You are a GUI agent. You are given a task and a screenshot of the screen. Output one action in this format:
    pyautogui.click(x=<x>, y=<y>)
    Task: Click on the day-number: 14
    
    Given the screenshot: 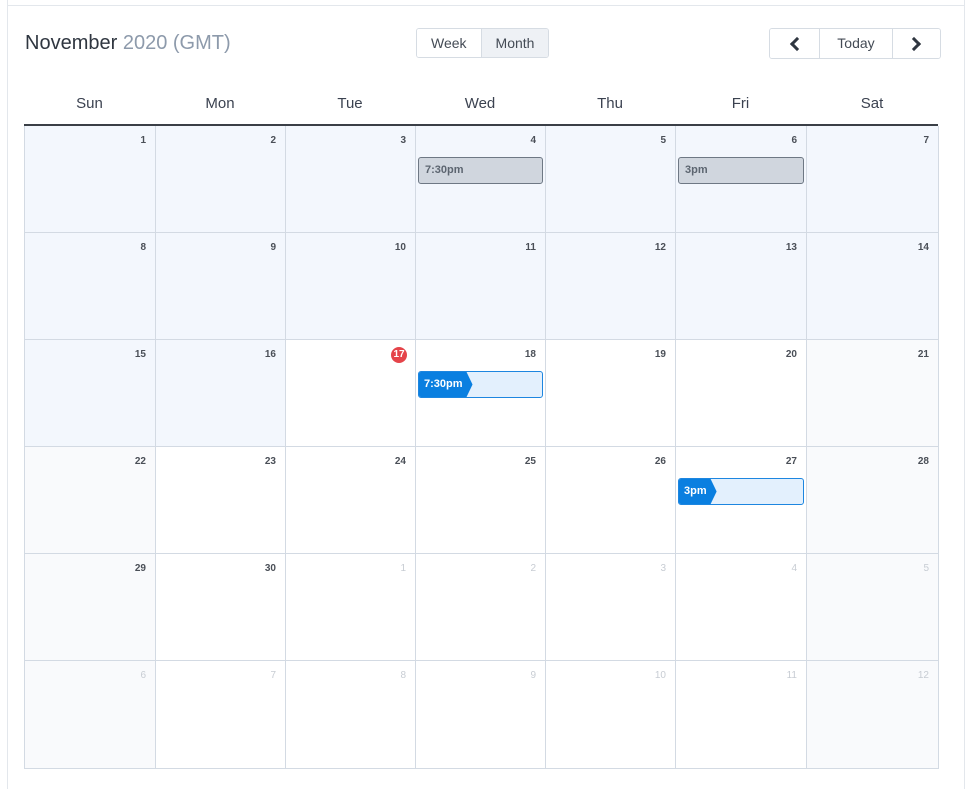 What is the action you would take?
    pyautogui.click(x=923, y=247)
    